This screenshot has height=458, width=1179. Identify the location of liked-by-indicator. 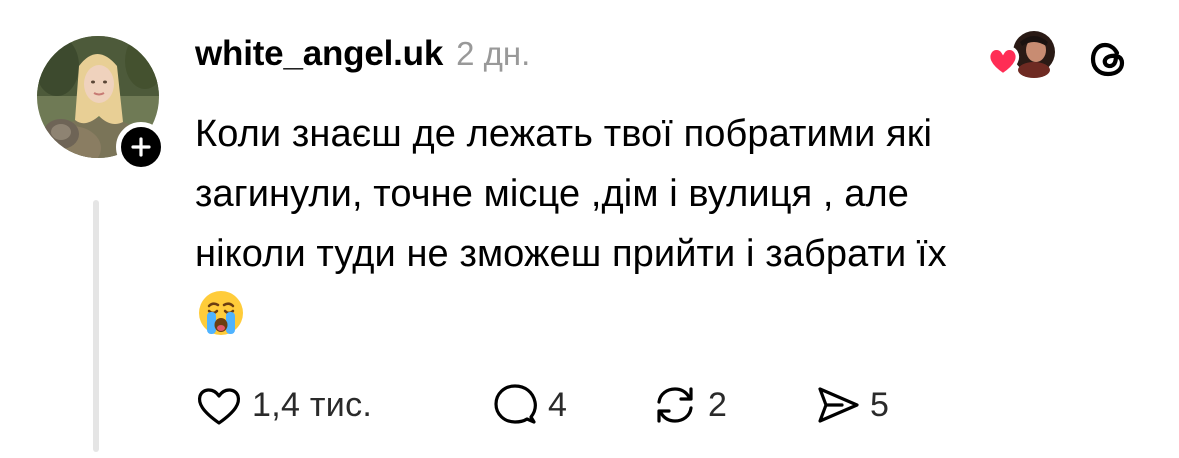
(1022, 56).